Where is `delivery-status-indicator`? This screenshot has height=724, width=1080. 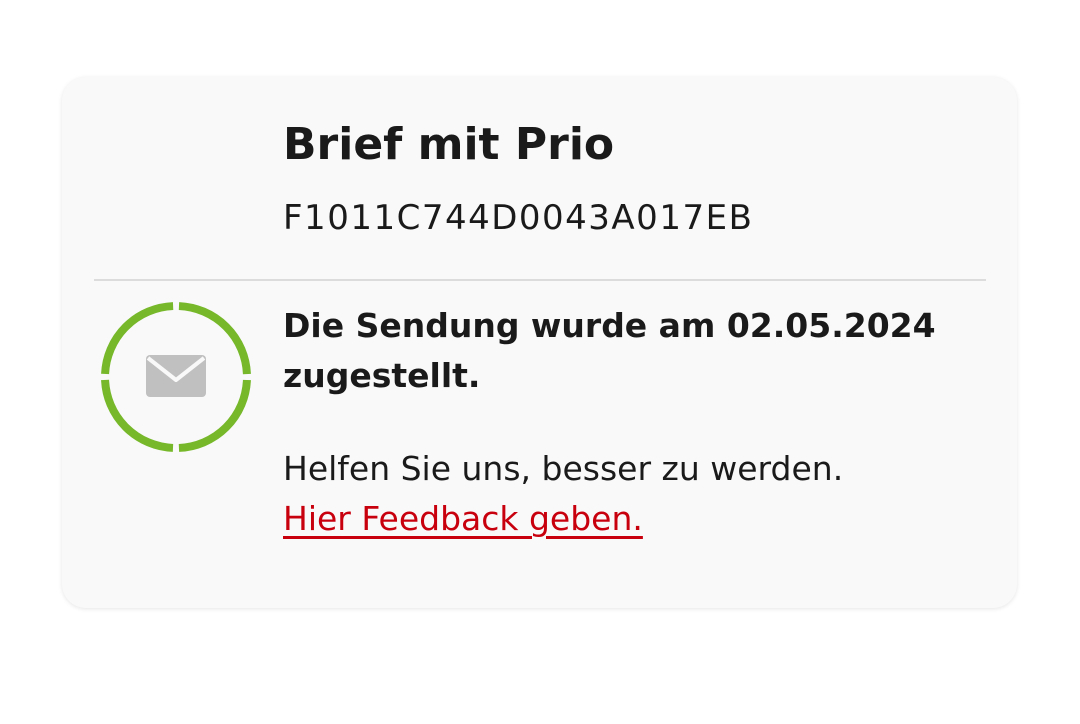
delivery-status-indicator is located at coordinates (176, 377).